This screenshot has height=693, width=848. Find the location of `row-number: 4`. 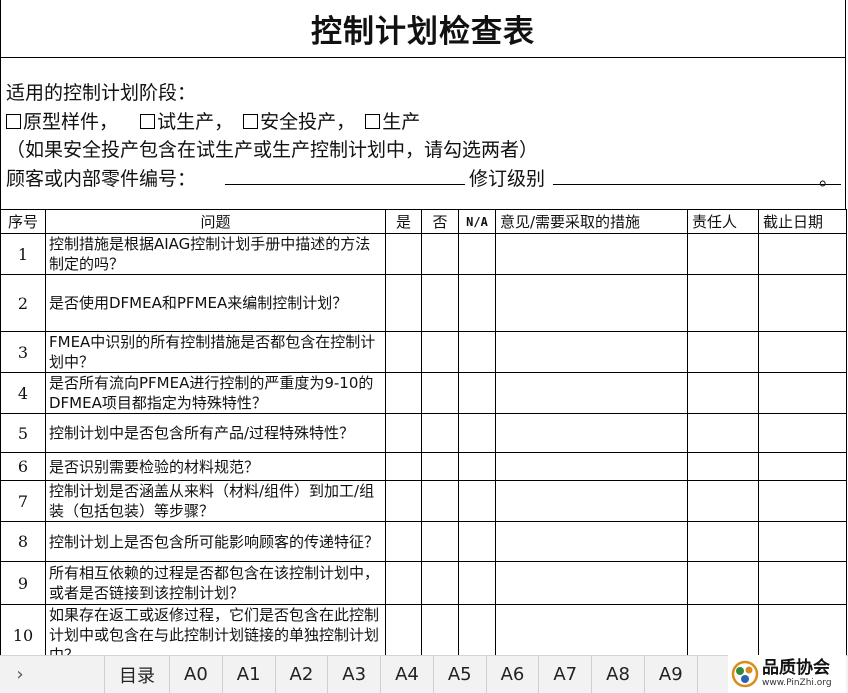

row-number: 4 is located at coordinates (23, 393).